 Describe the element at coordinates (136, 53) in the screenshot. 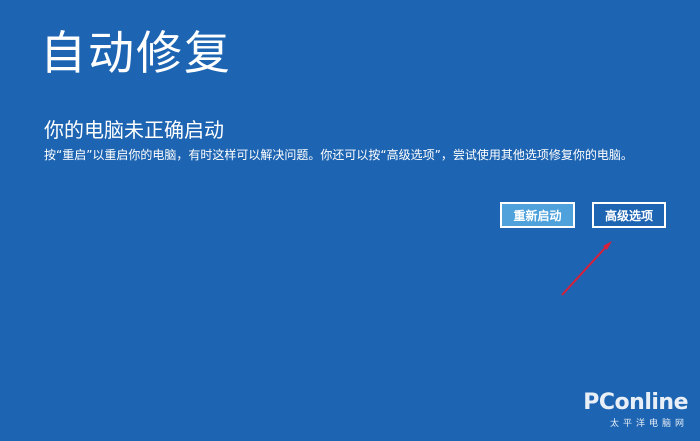

I see `page-title: 自动修复` at that location.